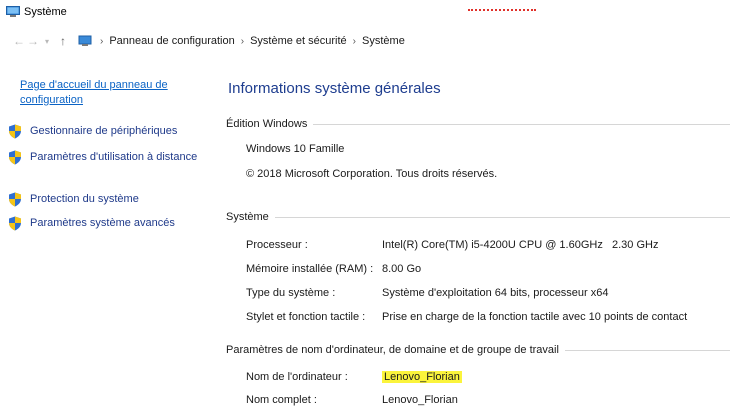 This screenshot has height=406, width=732. I want to click on sidebar-item-remote-settings: Paramètres d'utilisation à distance, so click(105, 157).